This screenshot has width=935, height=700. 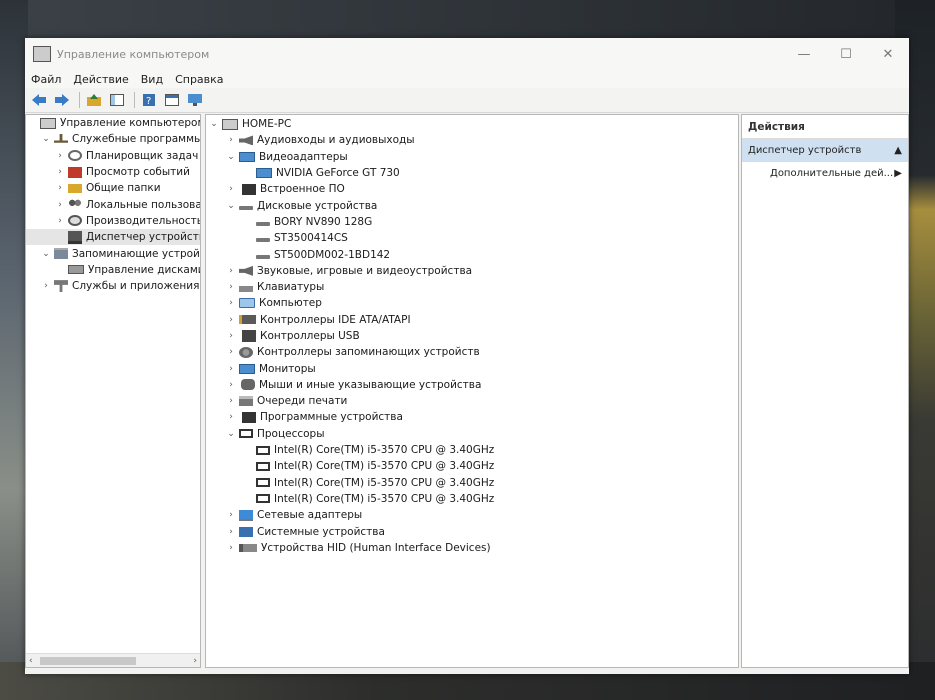 What do you see at coordinates (113, 253) in the screenshot?
I see `console-tree-item: ⌄ Запоминающие устройст` at bounding box center [113, 253].